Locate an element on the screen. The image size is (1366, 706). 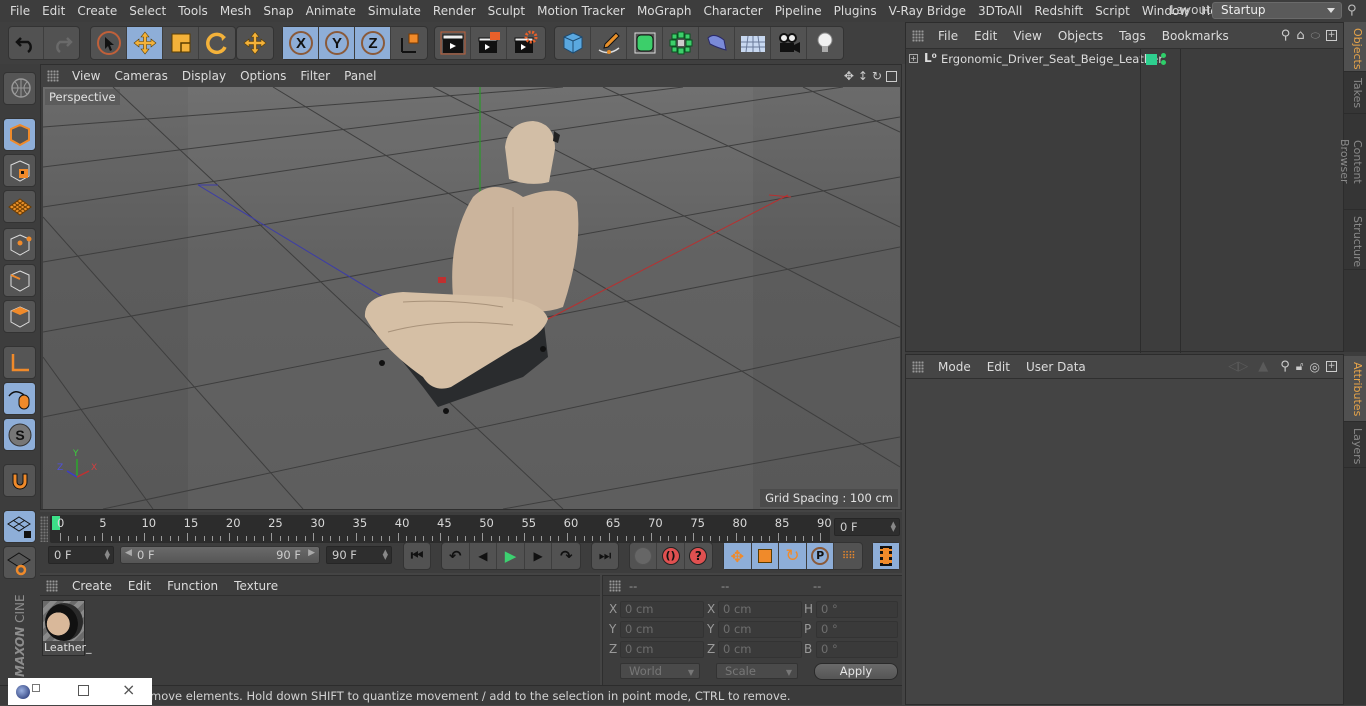
menu-character: Character is located at coordinates (732, 11).